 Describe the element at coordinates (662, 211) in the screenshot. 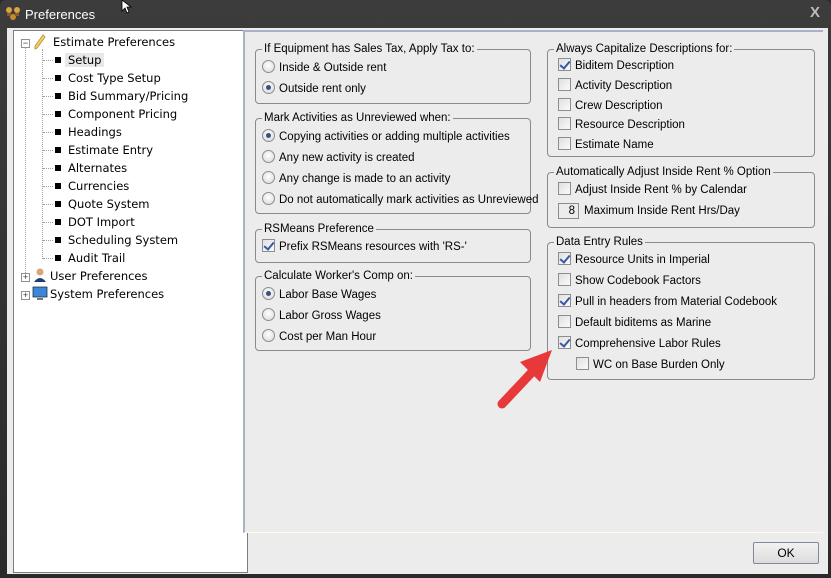

I see `option-label: Maximum Inside Rent Hrs/Day` at that location.